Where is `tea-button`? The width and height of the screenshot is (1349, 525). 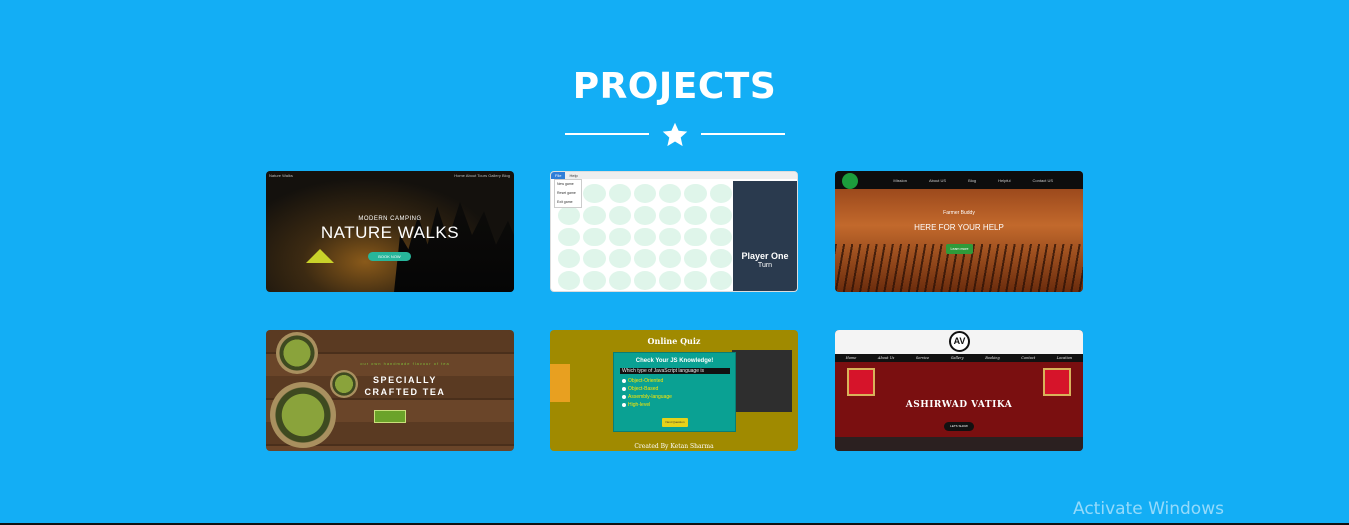
tea-button is located at coordinates (390, 416).